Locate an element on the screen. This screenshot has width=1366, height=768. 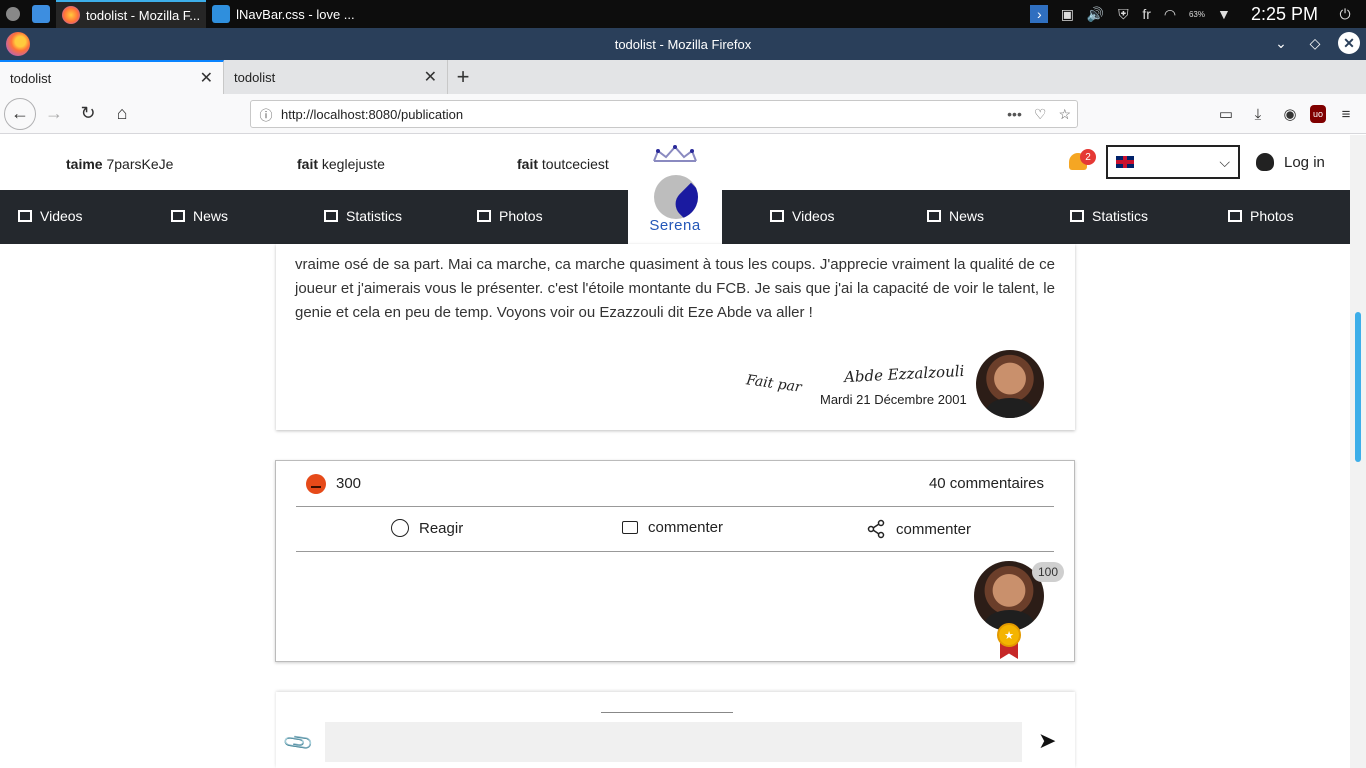
account-icon: ◉ is located at coordinates (1290, 114).